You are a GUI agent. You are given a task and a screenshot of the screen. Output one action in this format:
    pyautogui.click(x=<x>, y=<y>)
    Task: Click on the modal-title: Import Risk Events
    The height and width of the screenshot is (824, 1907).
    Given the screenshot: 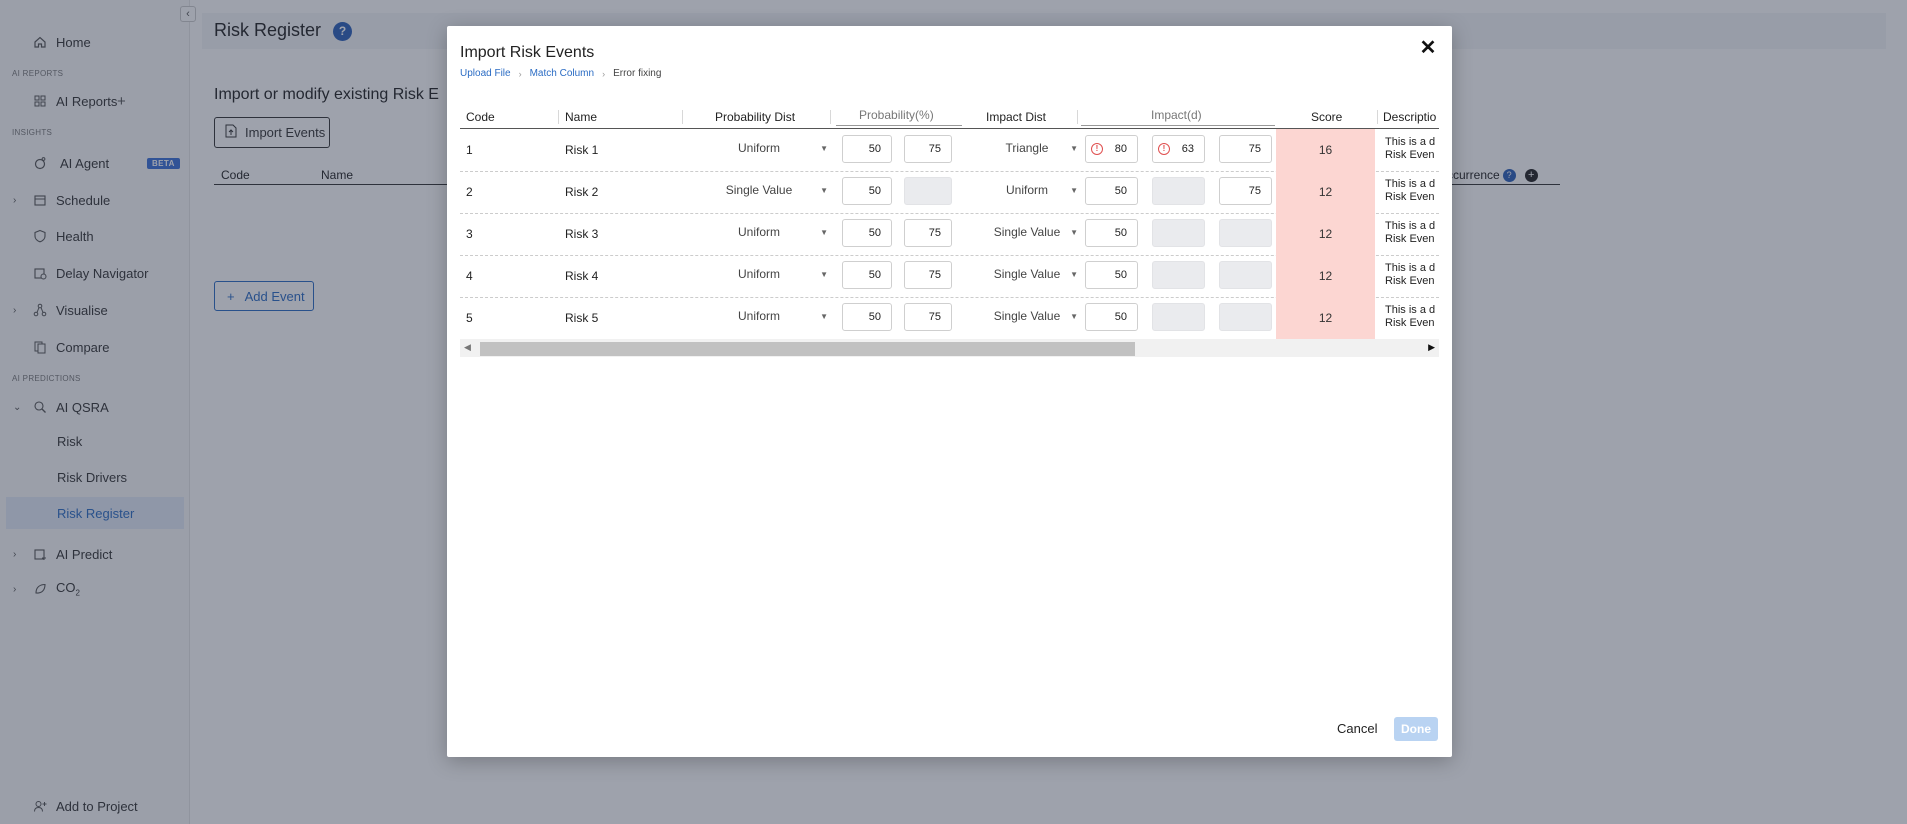 What is the action you would take?
    pyautogui.click(x=527, y=52)
    